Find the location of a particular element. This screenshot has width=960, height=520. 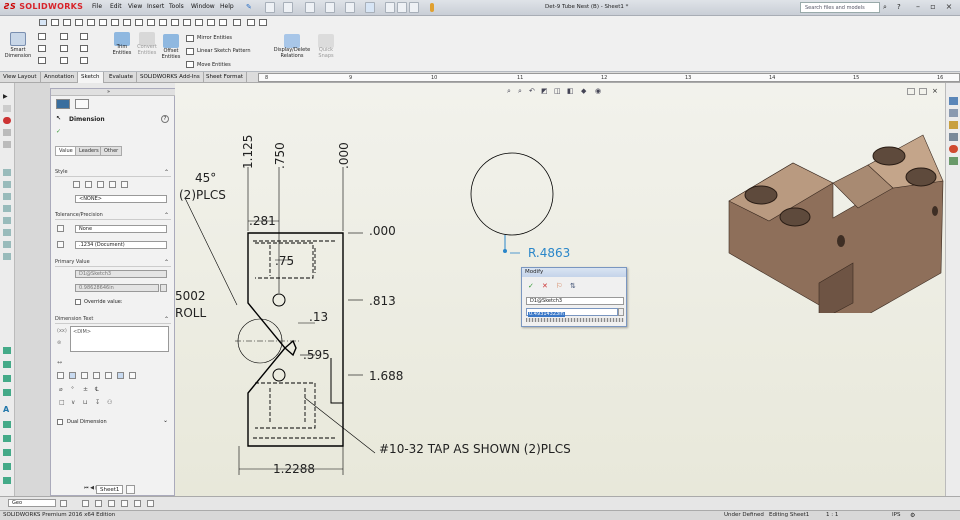

file-properties-icon is located at coordinates (402, 7).